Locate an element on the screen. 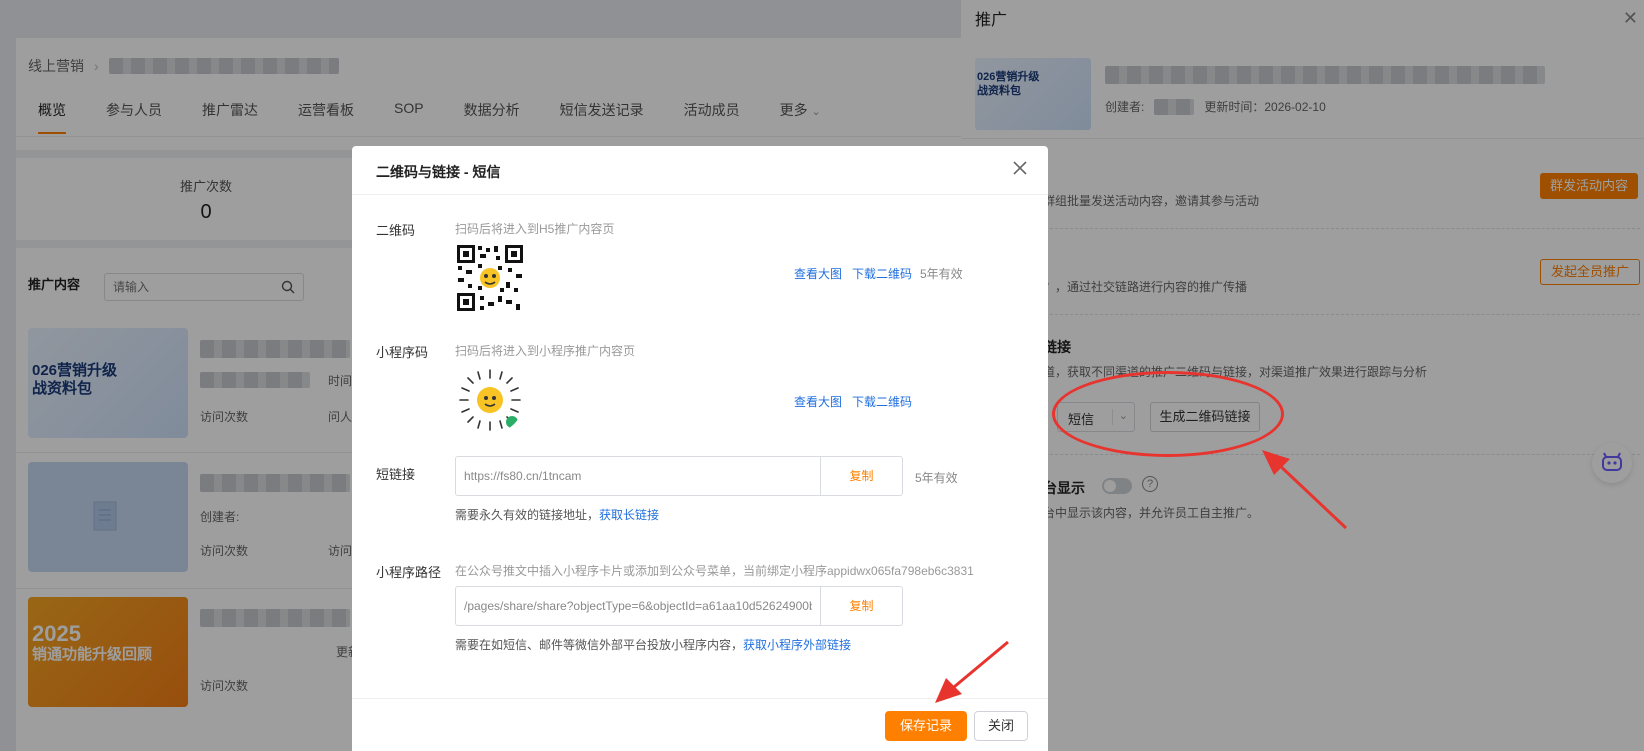 The width and height of the screenshot is (1644, 751). mini-code-label: 小程序码 is located at coordinates (402, 352).